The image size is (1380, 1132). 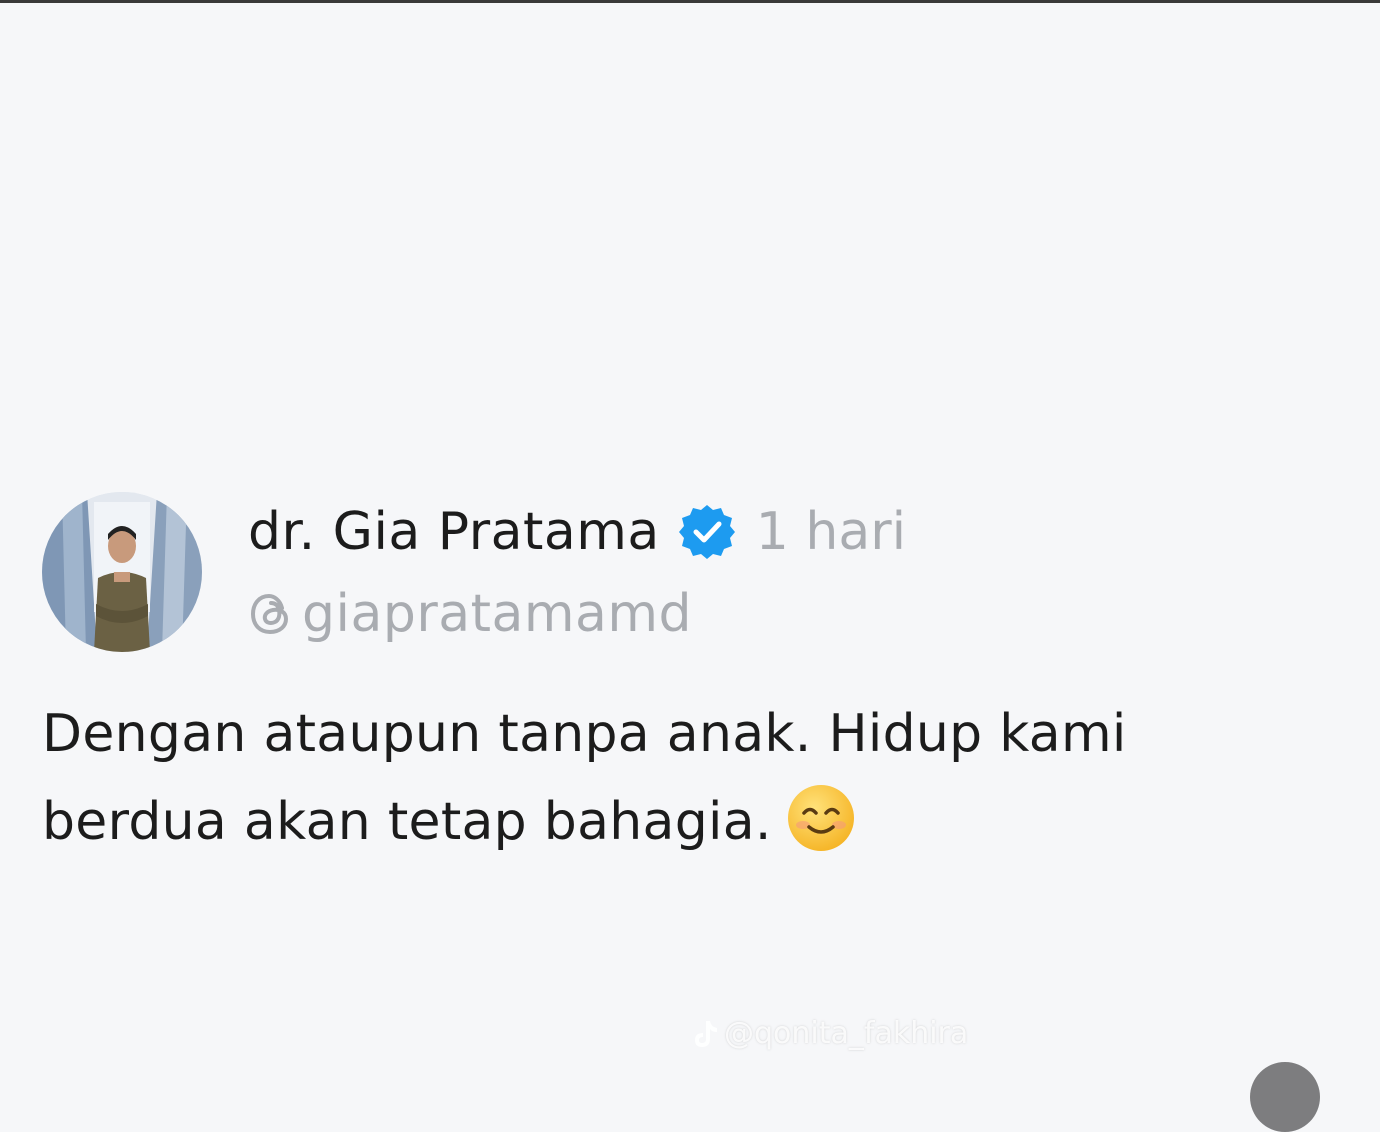 What do you see at coordinates (271, 614) in the screenshot?
I see `threads-logo-icon` at bounding box center [271, 614].